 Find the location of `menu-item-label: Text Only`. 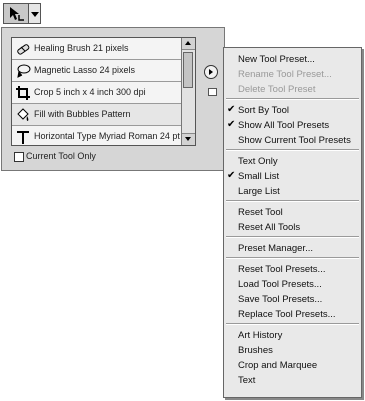

menu-item-label: Text Only is located at coordinates (258, 161).